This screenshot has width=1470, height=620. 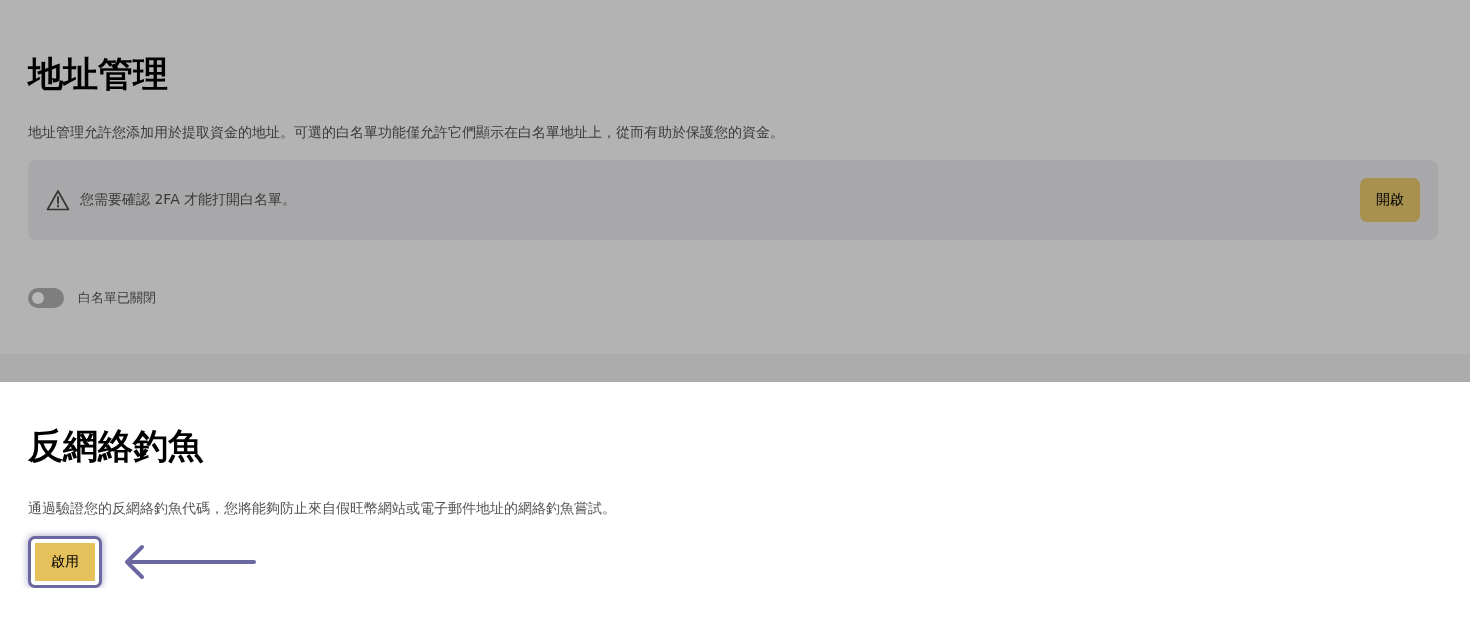 What do you see at coordinates (65, 562) in the screenshot?
I see `enable-button: 啟用` at bounding box center [65, 562].